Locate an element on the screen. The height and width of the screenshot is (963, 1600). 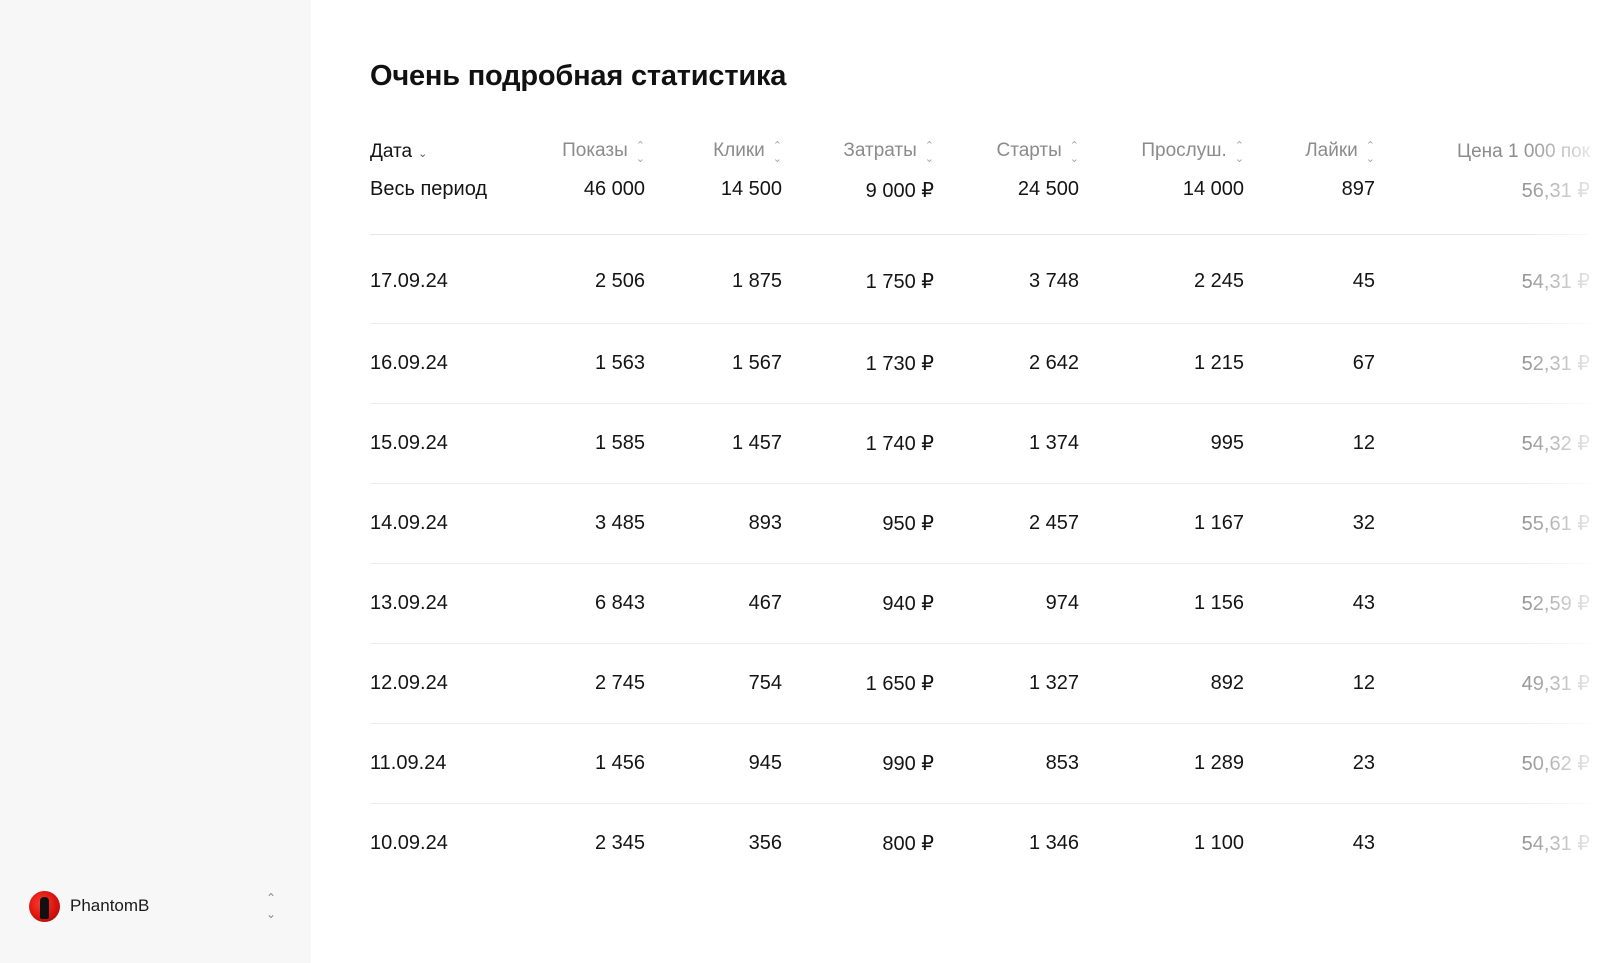
column-header-impressions: Показы ⌃ ⌄ is located at coordinates (582, 152).